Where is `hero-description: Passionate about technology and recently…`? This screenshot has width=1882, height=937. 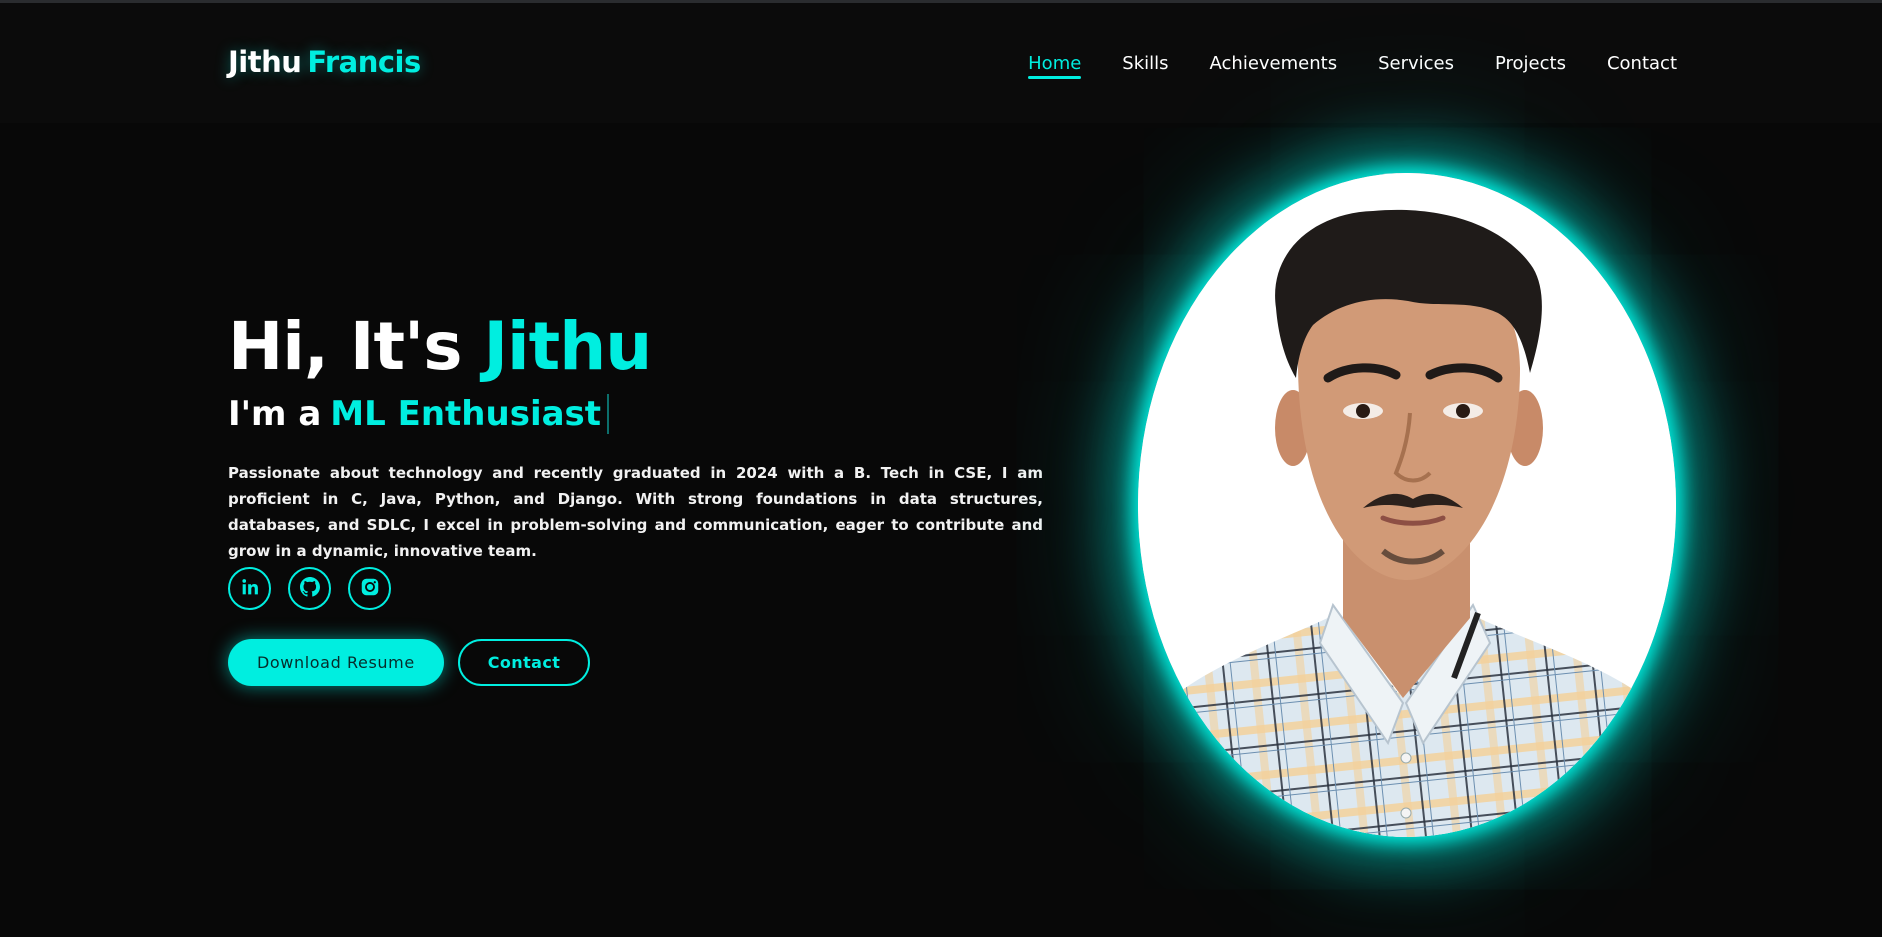 hero-description: Passionate about technology and recently… is located at coordinates (635, 512).